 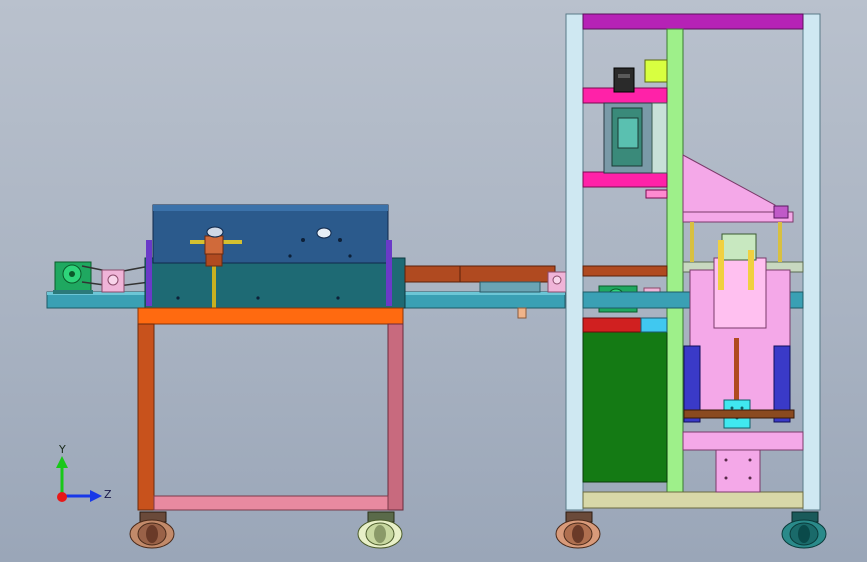 I want to click on frame-base-rail, so click(x=693, y=500).